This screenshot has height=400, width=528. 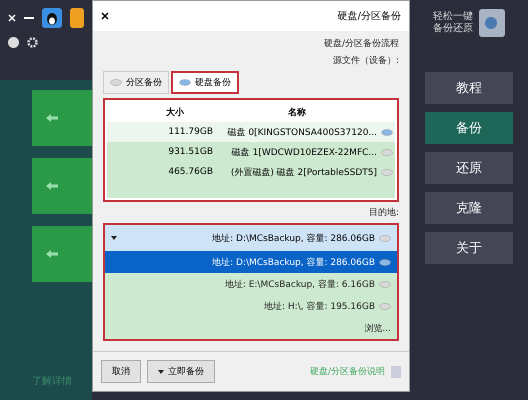 I want to click on tab: 硬盘备份, so click(x=205, y=82).